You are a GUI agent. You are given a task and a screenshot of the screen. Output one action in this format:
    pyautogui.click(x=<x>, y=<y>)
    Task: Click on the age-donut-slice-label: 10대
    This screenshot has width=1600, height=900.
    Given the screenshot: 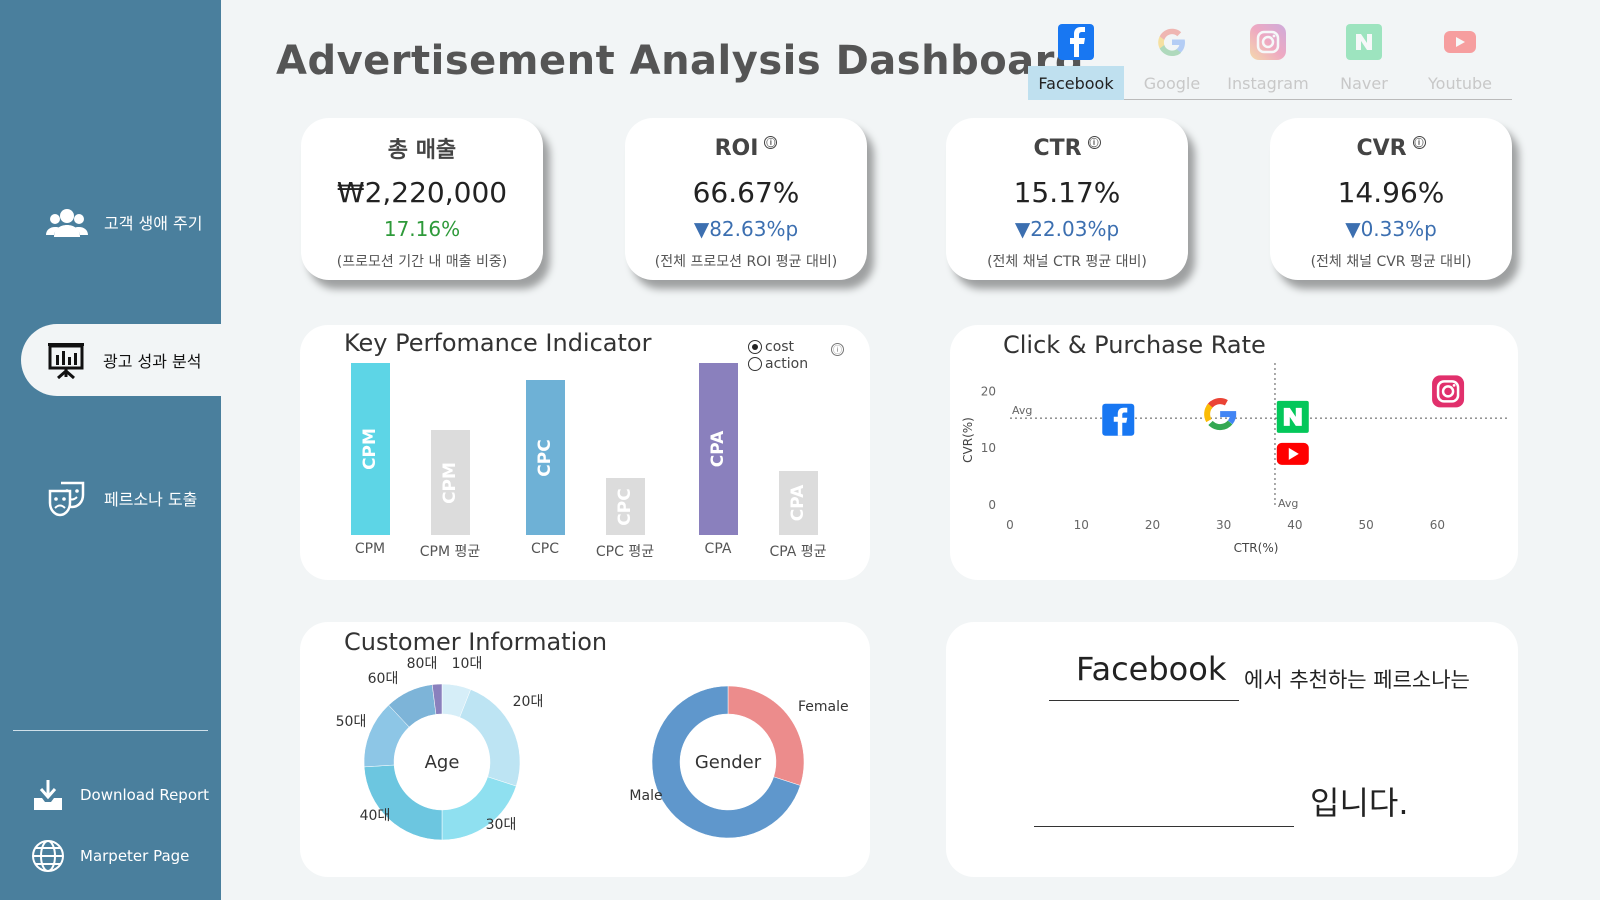 What is the action you would take?
    pyautogui.click(x=467, y=664)
    